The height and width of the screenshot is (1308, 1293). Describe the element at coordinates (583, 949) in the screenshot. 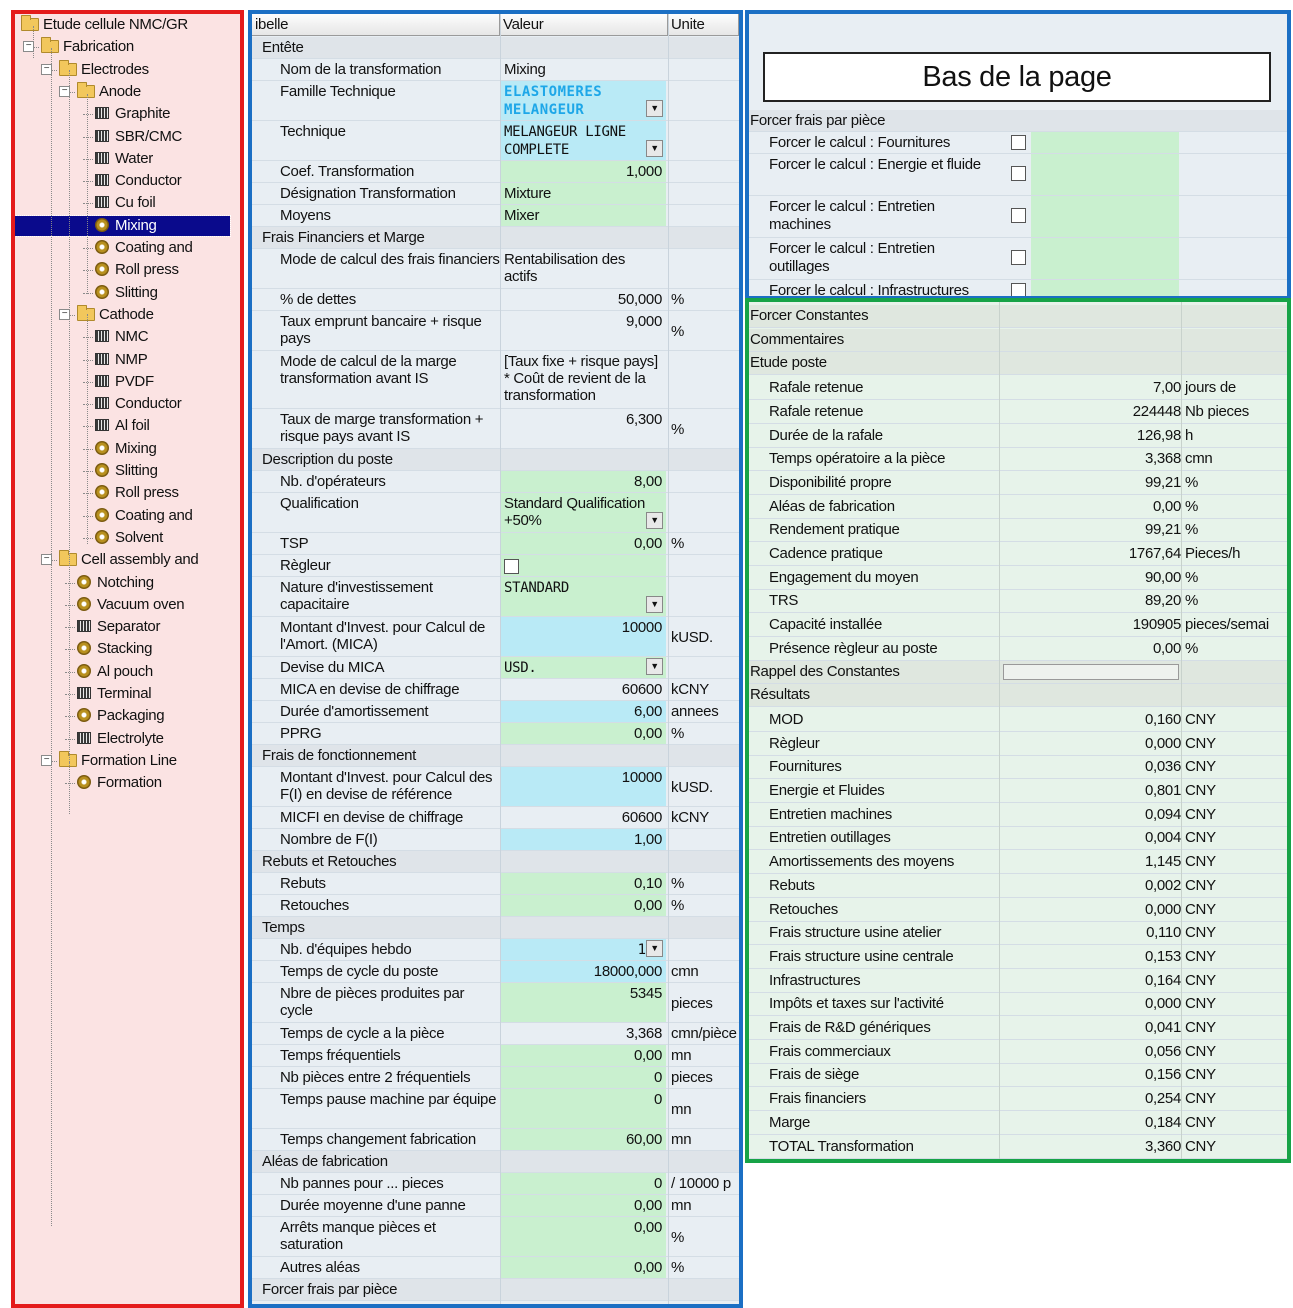

I see `property-value: 12,▼` at that location.